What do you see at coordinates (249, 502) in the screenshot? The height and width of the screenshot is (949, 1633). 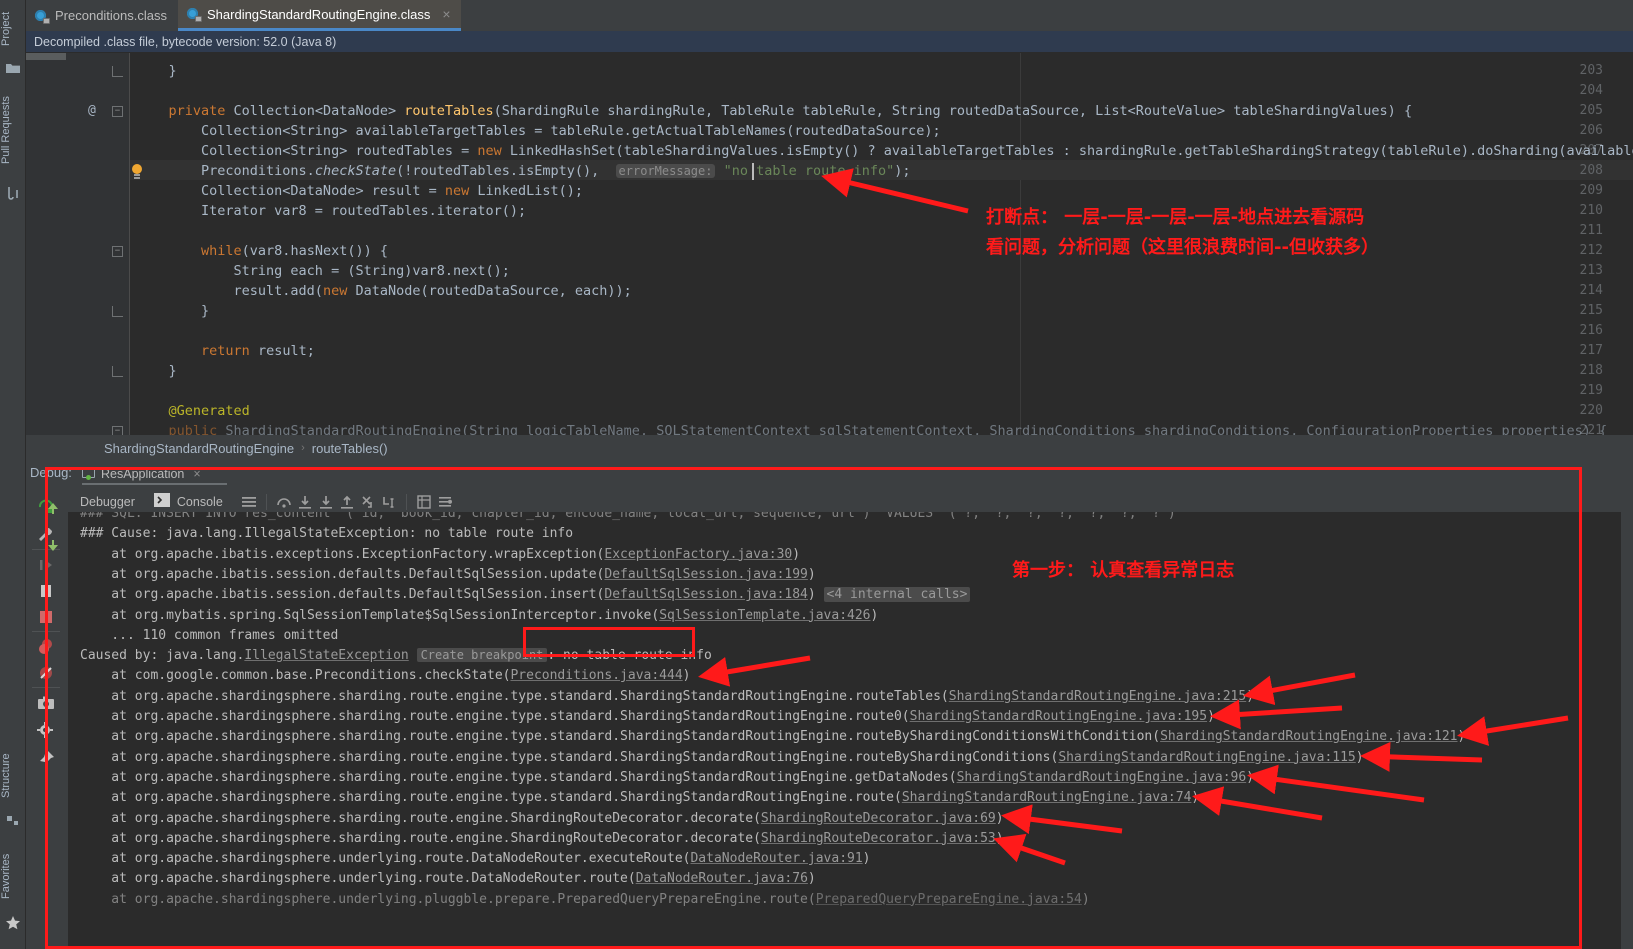 I see `layout-settings-icon` at bounding box center [249, 502].